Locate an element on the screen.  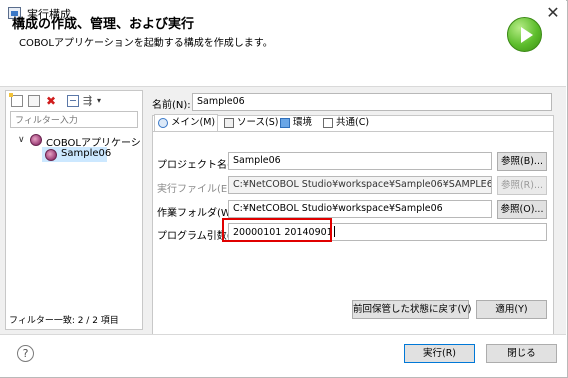
tree-expand-icon: ∨ is located at coordinates (21, 140).